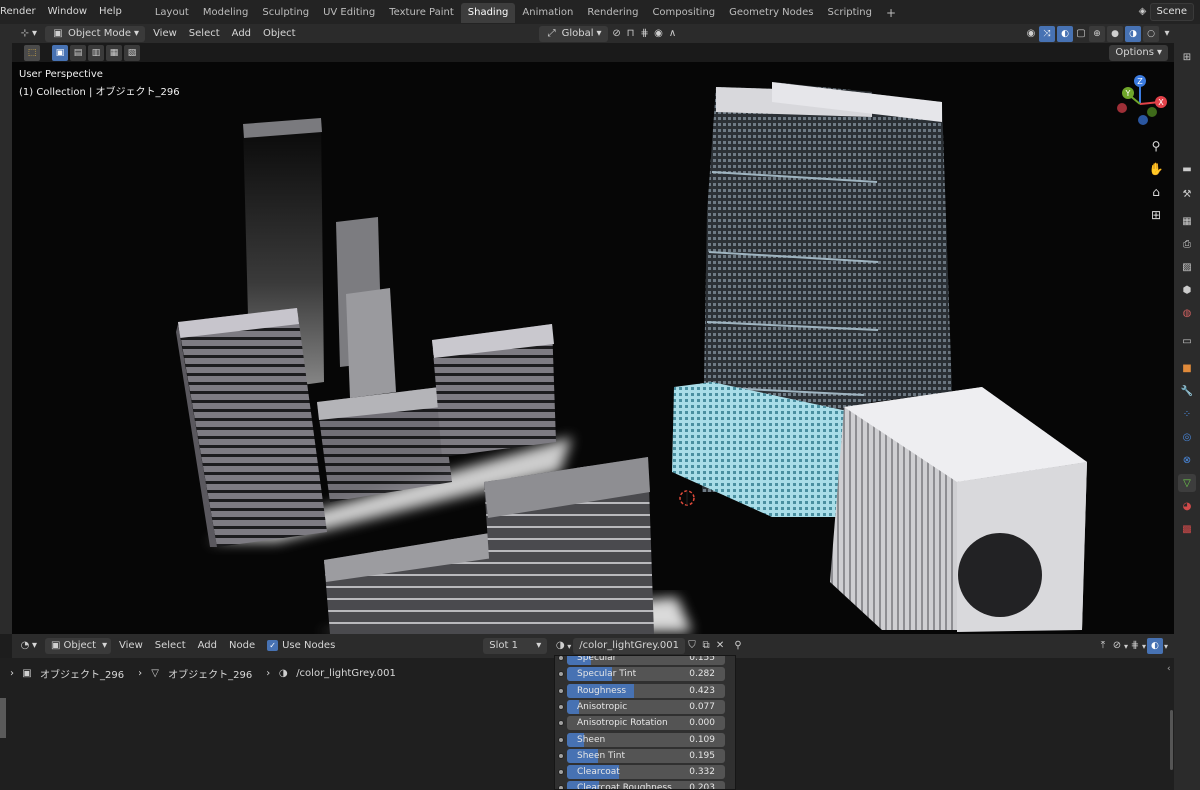 The height and width of the screenshot is (790, 1200). What do you see at coordinates (612, 13) in the screenshot?
I see `tab-rendering: Rendering` at bounding box center [612, 13].